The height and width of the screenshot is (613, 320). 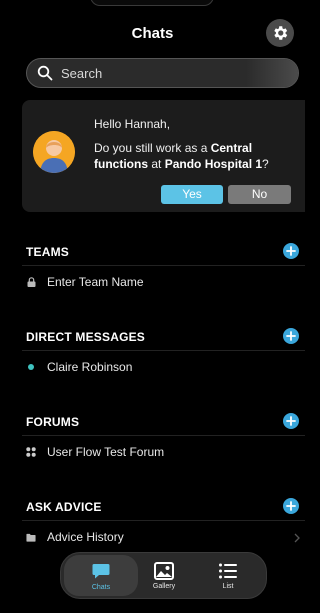 What do you see at coordinates (259, 194) in the screenshot?
I see `no-button: No` at bounding box center [259, 194].